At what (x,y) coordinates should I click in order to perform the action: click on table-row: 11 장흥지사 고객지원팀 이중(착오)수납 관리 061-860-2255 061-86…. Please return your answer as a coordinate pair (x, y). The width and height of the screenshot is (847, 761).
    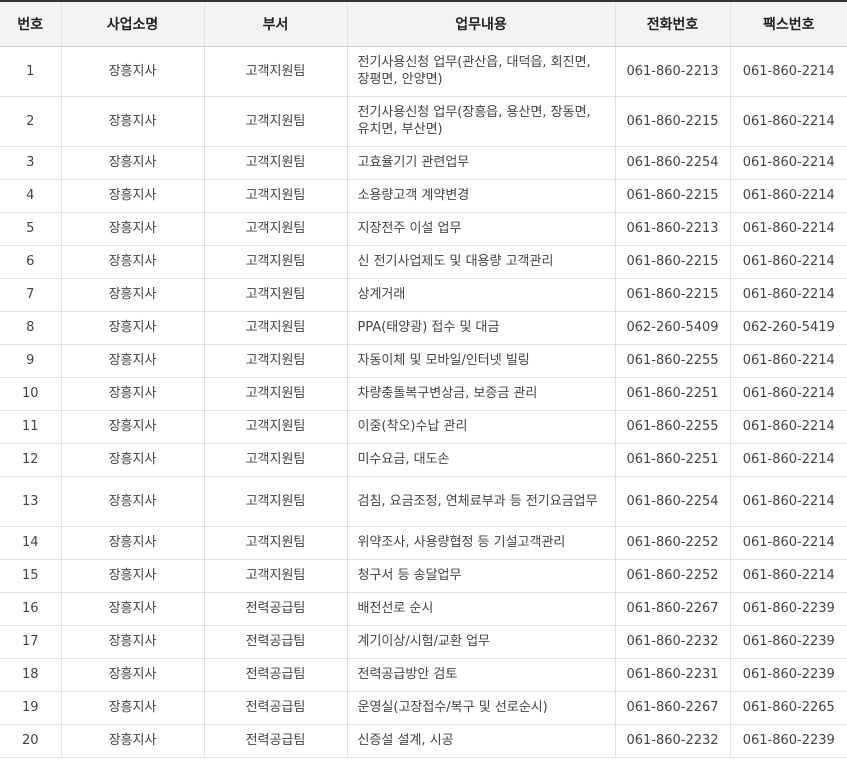
    Looking at the image, I should click on (423, 426).